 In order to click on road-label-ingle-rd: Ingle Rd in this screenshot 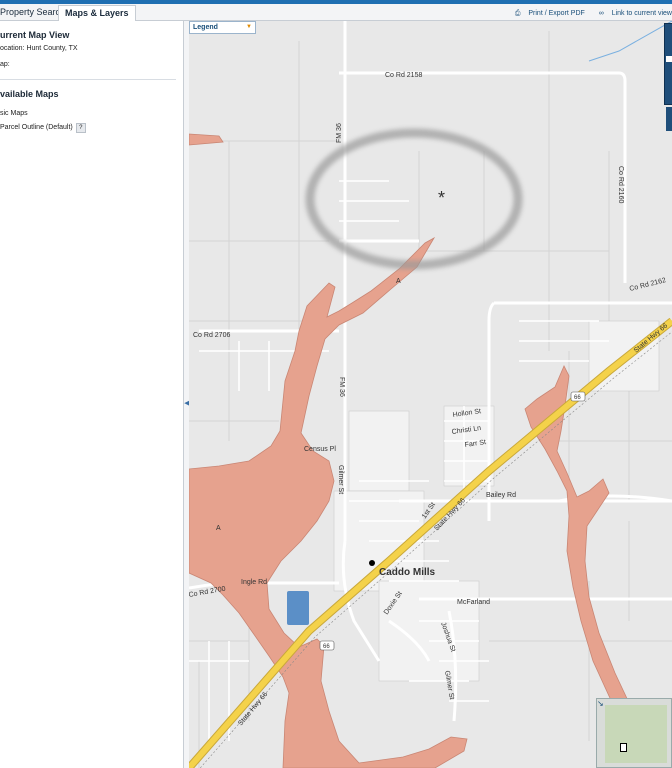, I will do `click(254, 582)`.